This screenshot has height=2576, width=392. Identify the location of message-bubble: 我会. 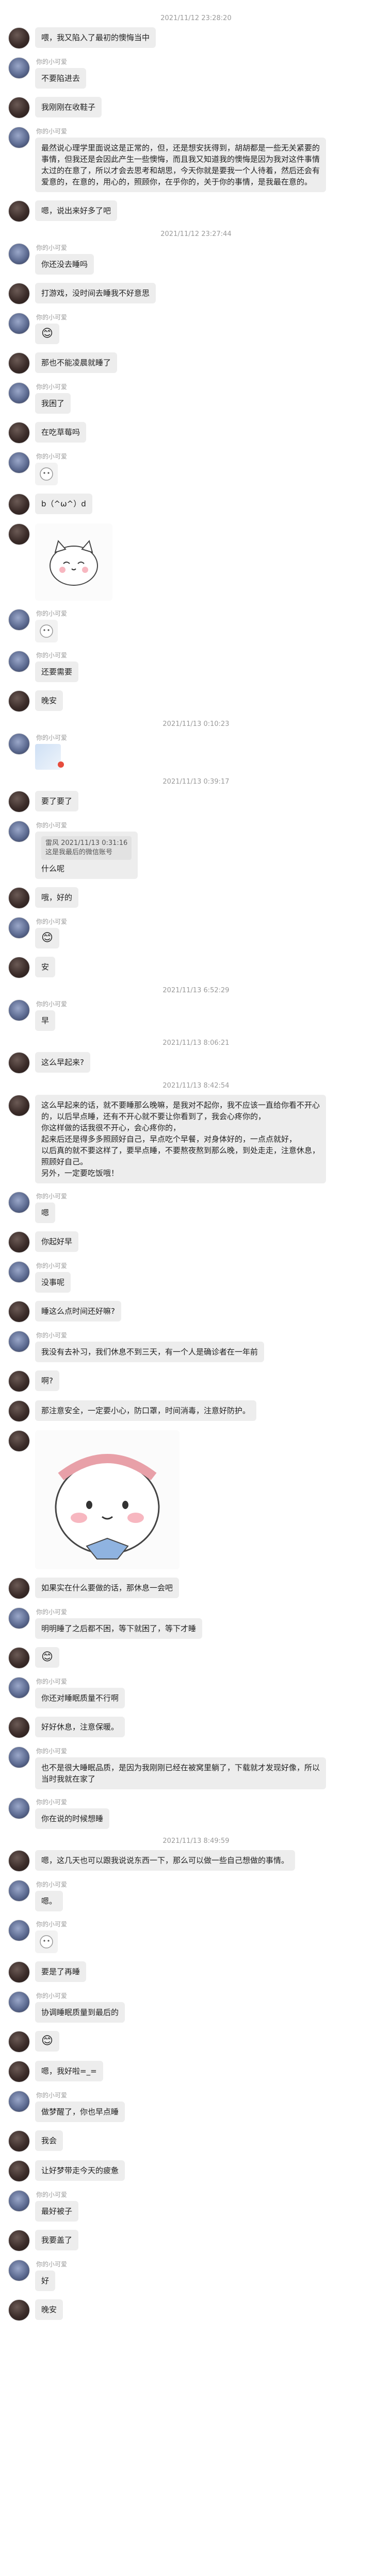
(49, 2140).